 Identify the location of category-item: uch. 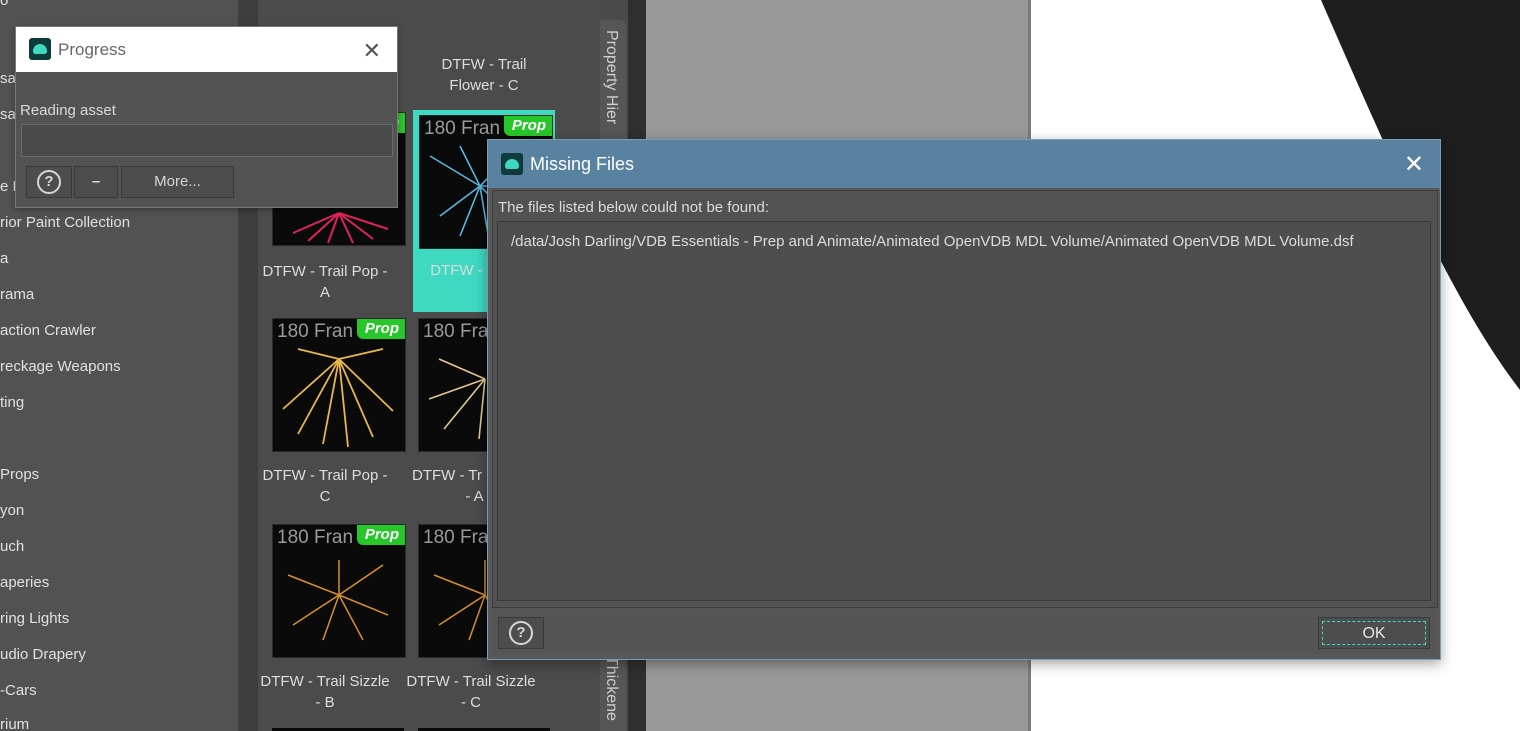
(12, 546).